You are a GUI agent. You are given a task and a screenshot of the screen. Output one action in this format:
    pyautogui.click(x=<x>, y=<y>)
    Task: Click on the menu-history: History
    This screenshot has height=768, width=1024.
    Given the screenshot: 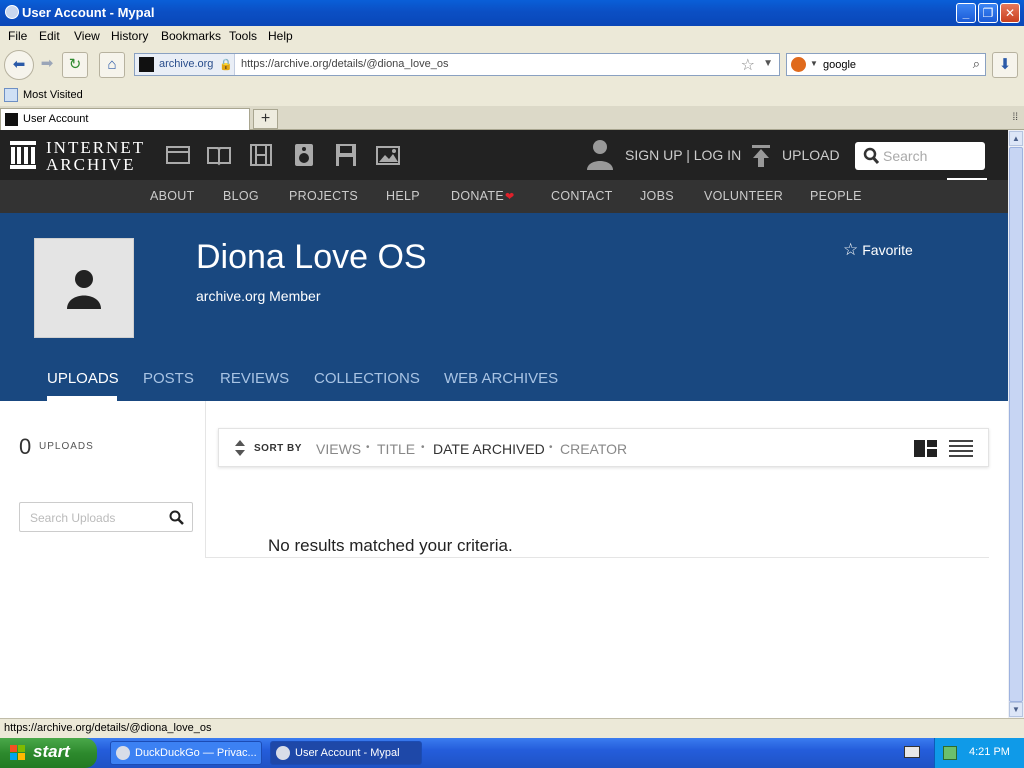 What is the action you would take?
    pyautogui.click(x=129, y=36)
    